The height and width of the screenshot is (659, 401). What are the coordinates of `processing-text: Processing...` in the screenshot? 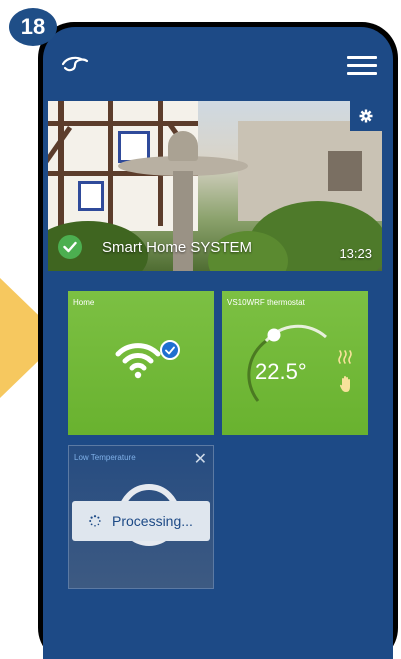 It's located at (152, 521).